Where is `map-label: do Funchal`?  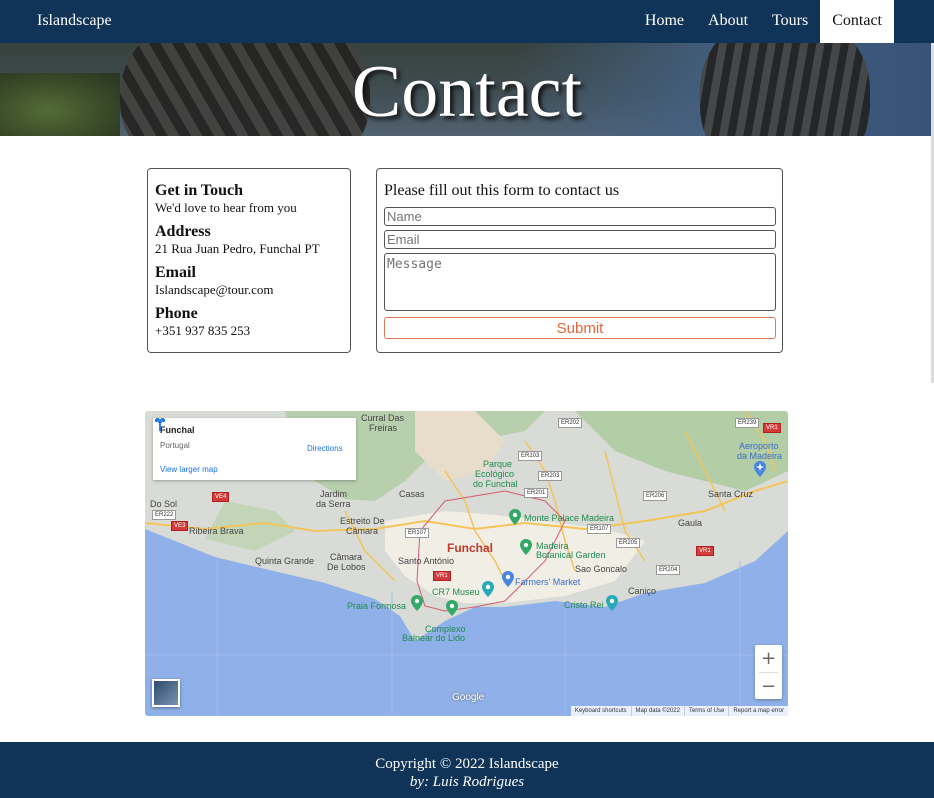
map-label: do Funchal is located at coordinates (495, 484).